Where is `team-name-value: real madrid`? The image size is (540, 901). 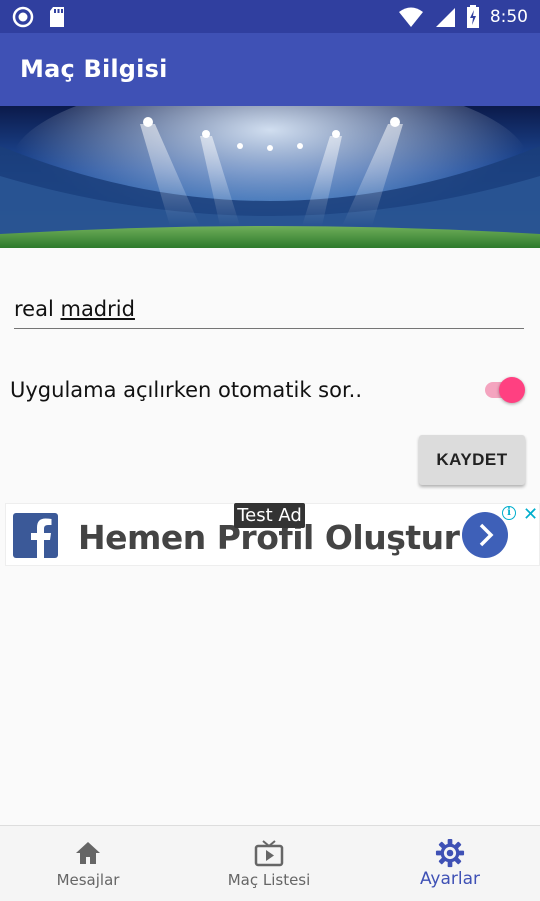
team-name-value: real madrid is located at coordinates (74, 309).